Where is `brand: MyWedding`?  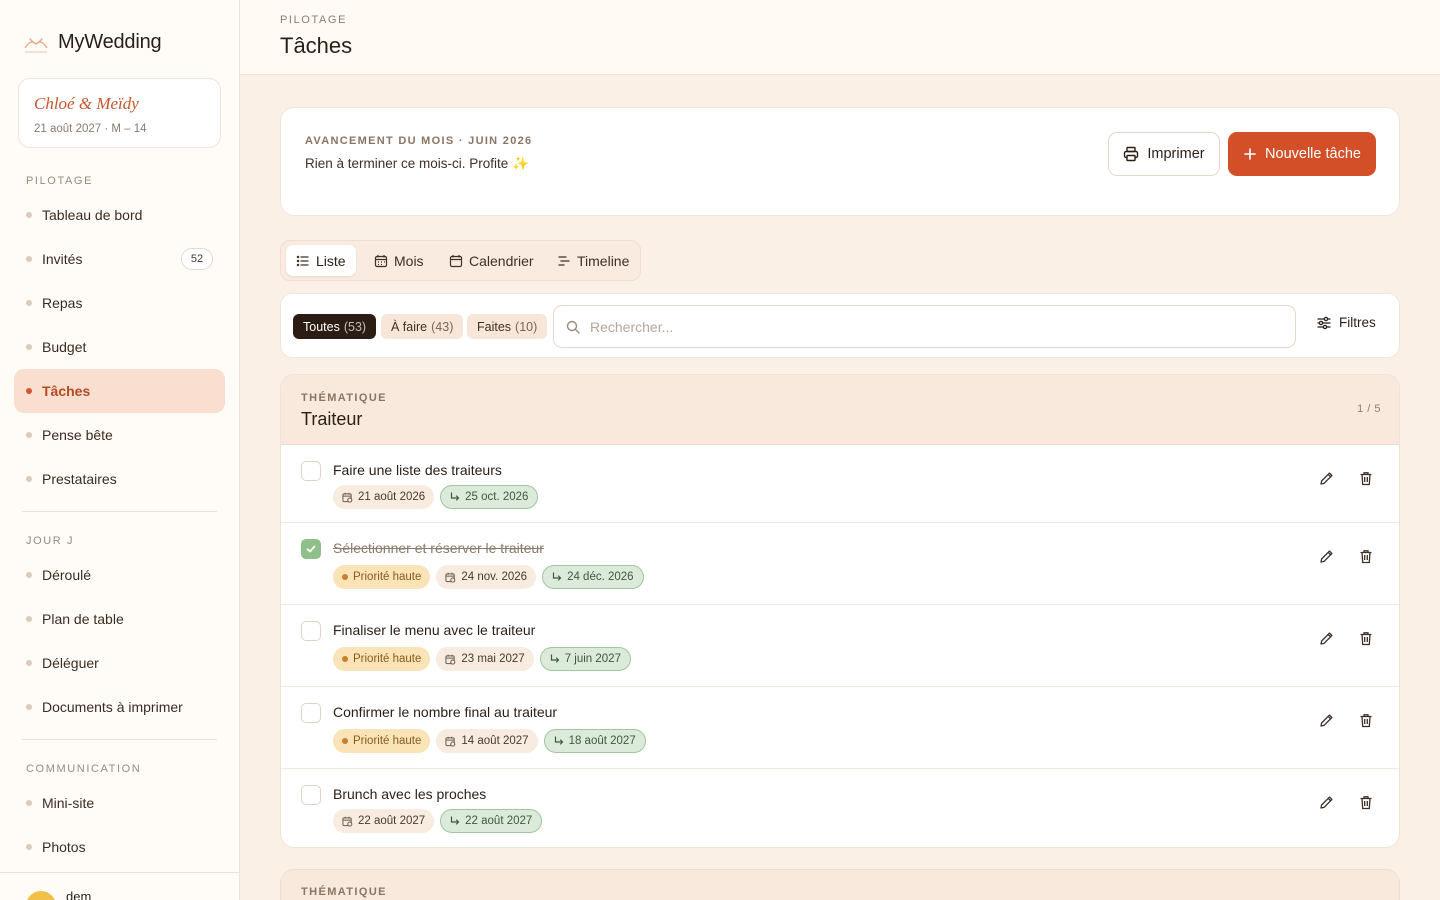
brand: MyWedding is located at coordinates (92, 42).